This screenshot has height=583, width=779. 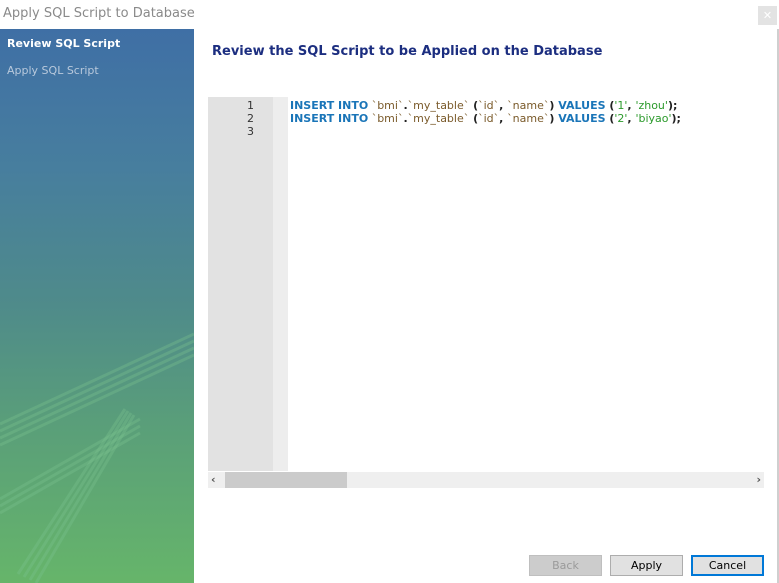 I want to click on title-bar: Apply SQL Script to Database ✕, so click(x=389, y=14).